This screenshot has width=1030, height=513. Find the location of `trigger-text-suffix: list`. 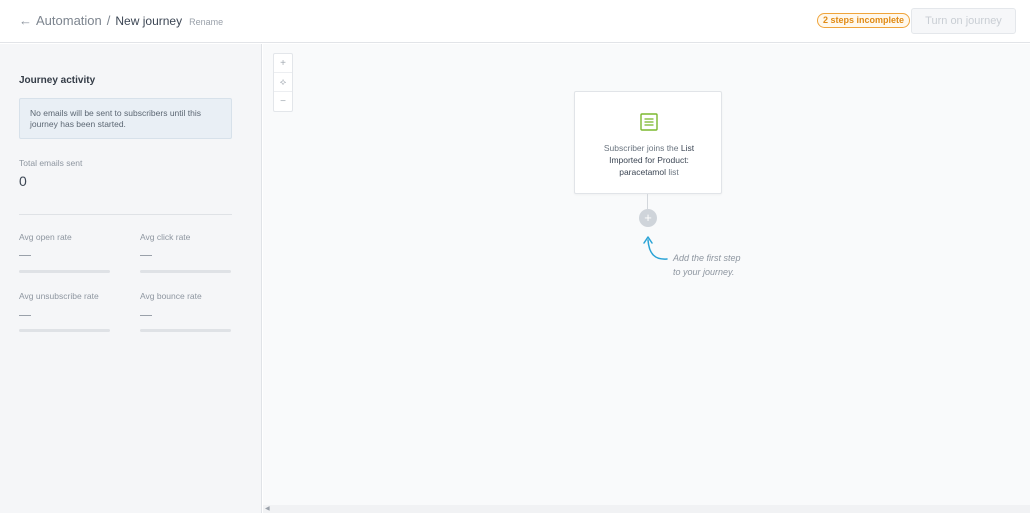

trigger-text-suffix: list is located at coordinates (673, 172).